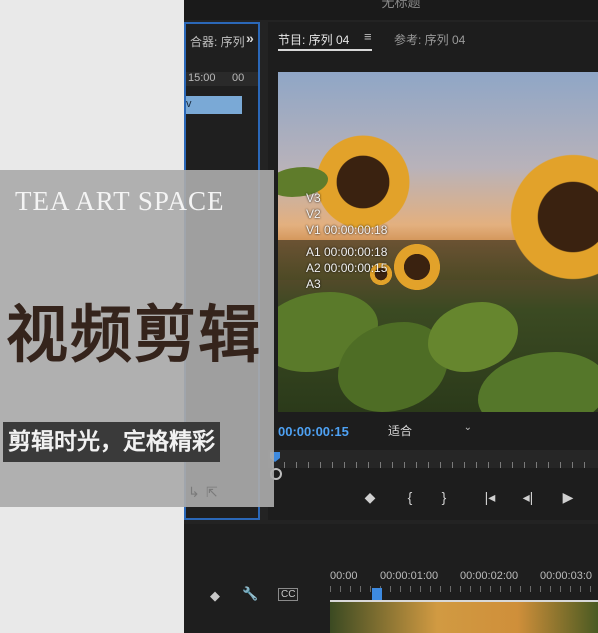  Describe the element at coordinates (214, 105) in the screenshot. I see `source-clip: v` at that location.